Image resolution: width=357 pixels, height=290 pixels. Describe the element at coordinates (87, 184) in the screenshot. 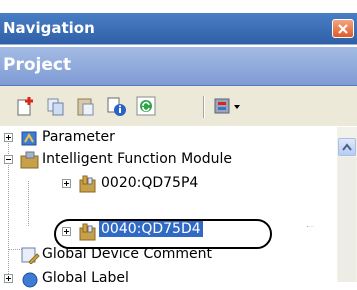

I see `module-icon` at that location.